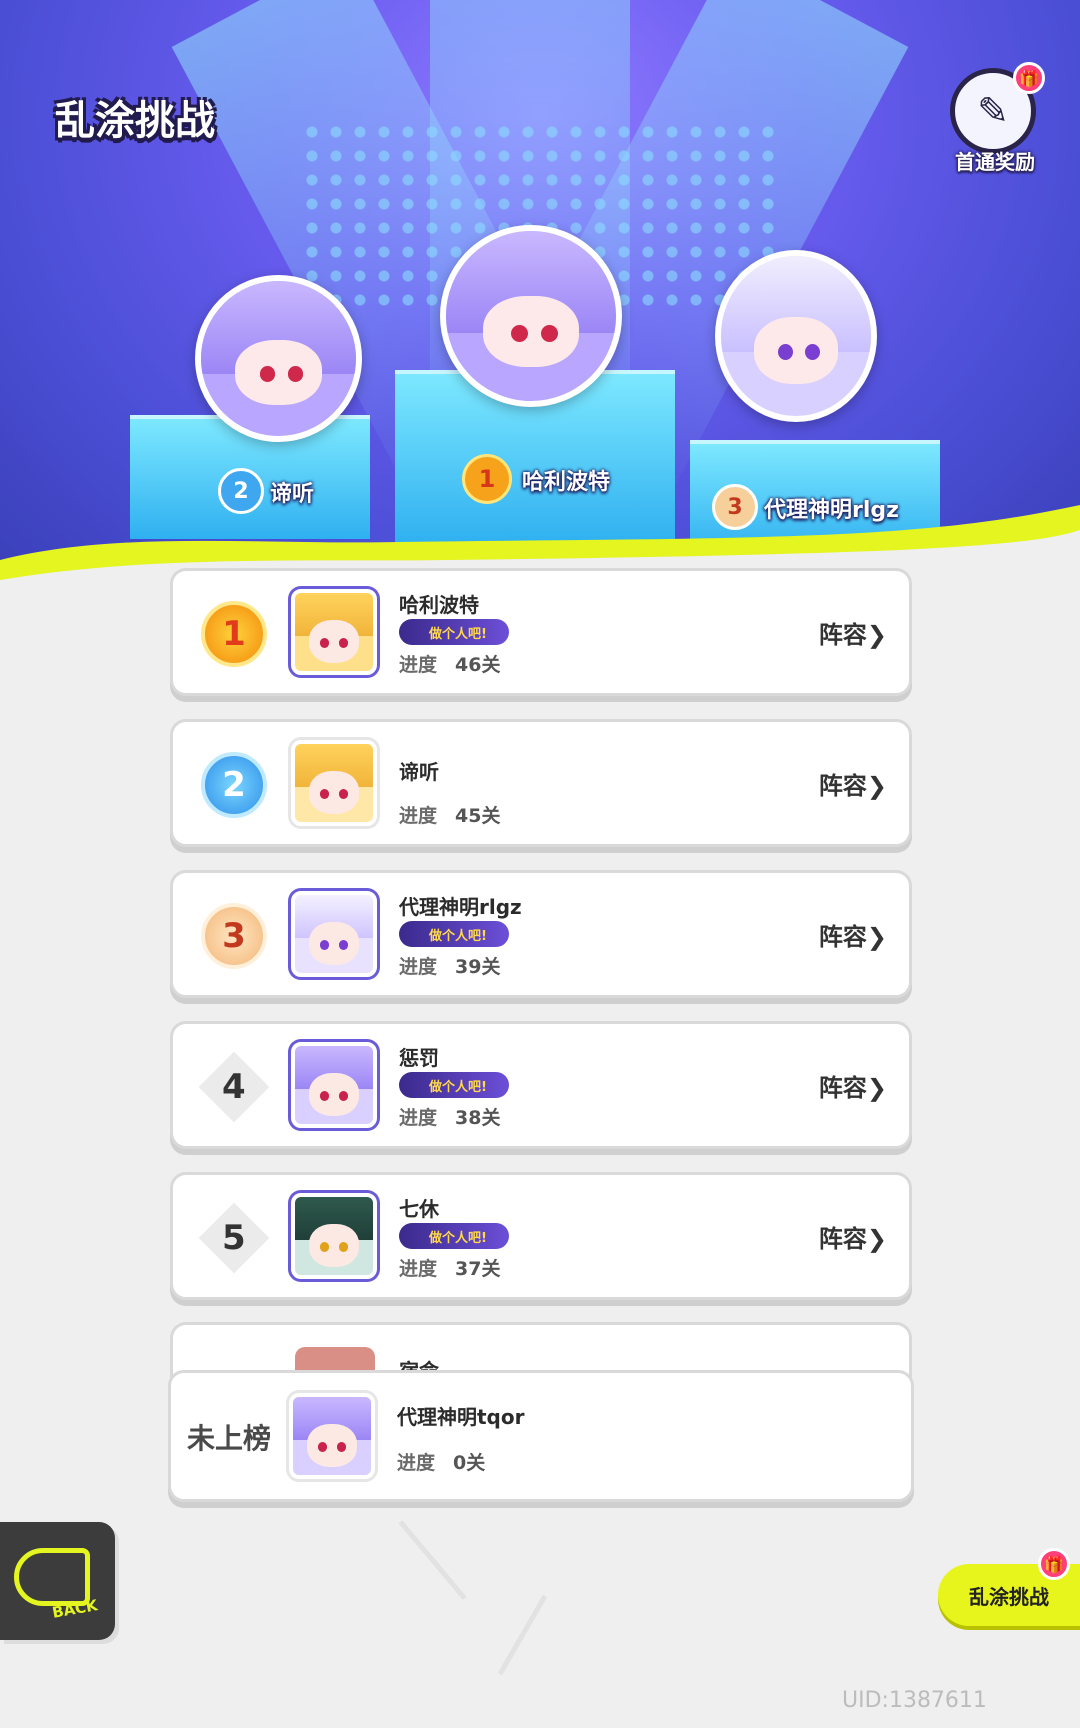  Describe the element at coordinates (234, 1238) in the screenshot. I see `rank-diamond-5: 5` at that location.